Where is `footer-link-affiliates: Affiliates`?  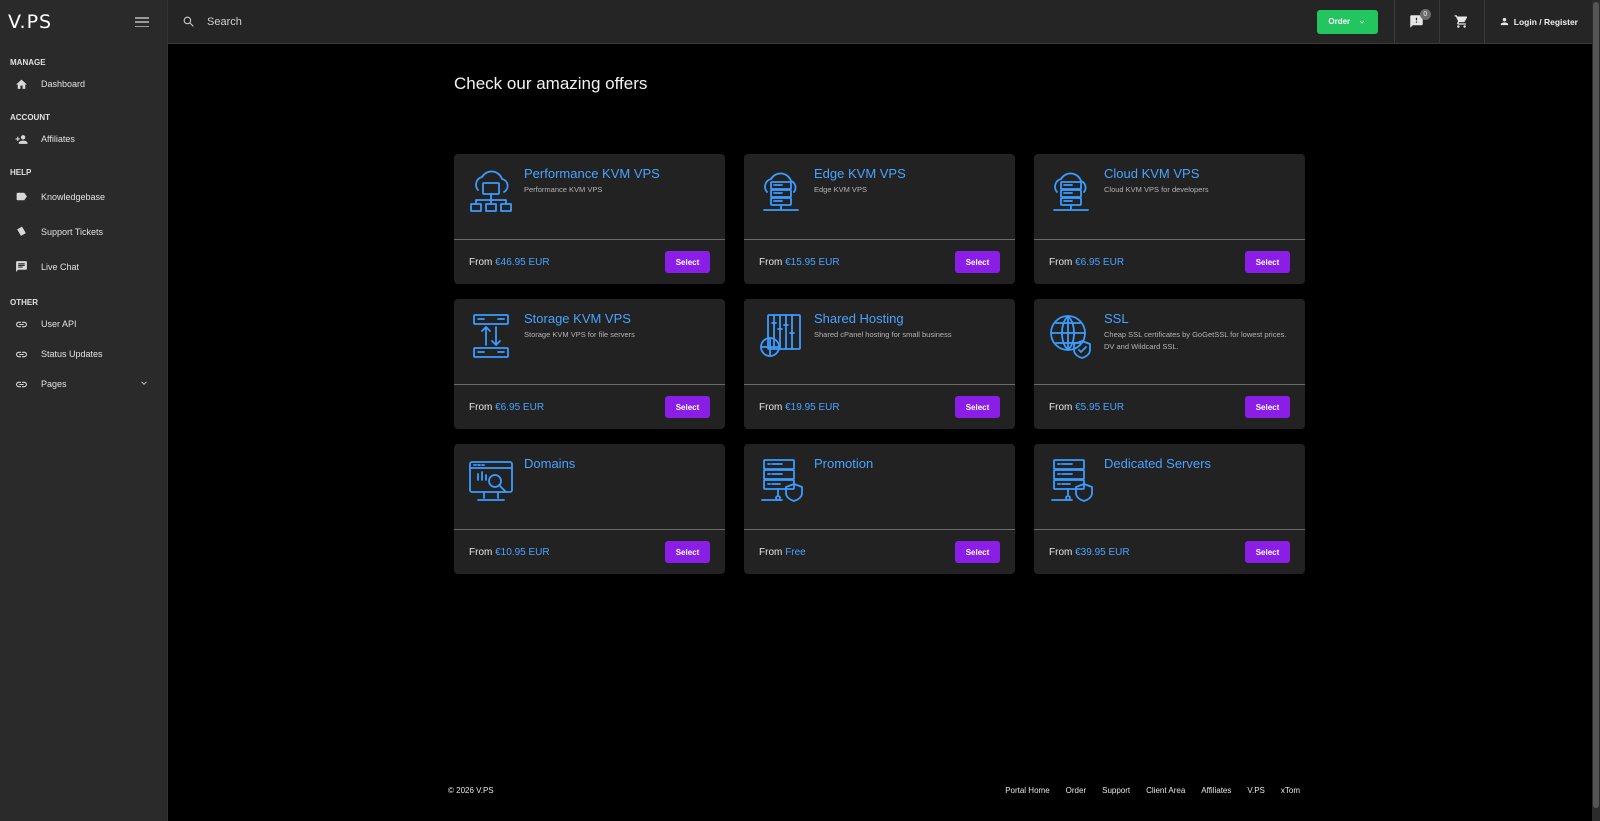 footer-link-affiliates: Affiliates is located at coordinates (1216, 790).